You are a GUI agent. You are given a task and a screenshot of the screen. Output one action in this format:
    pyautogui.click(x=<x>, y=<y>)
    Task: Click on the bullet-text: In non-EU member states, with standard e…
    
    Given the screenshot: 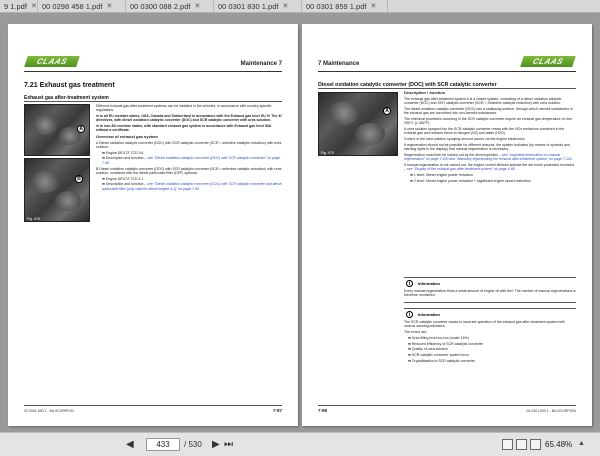 What is the action you would take?
    pyautogui.click(x=184, y=128)
    